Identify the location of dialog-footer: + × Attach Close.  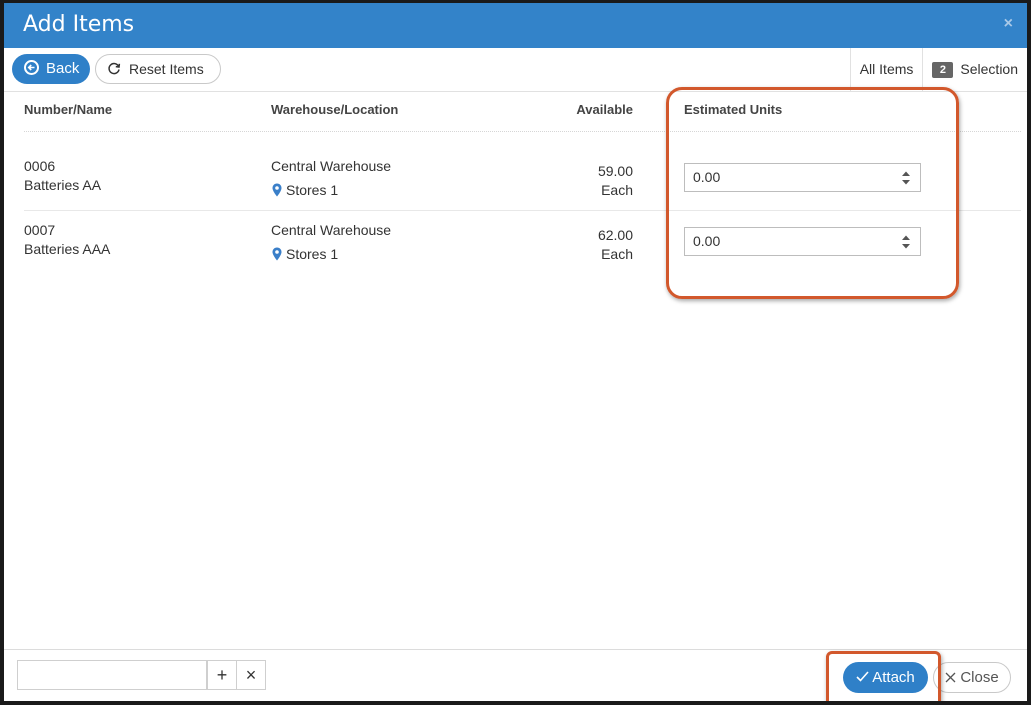
(515, 675).